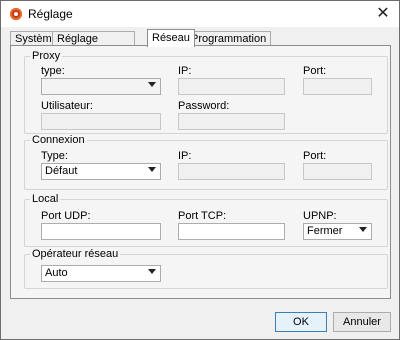 The width and height of the screenshot is (400, 340). I want to click on connexion-ip-label: IP:, so click(185, 156).